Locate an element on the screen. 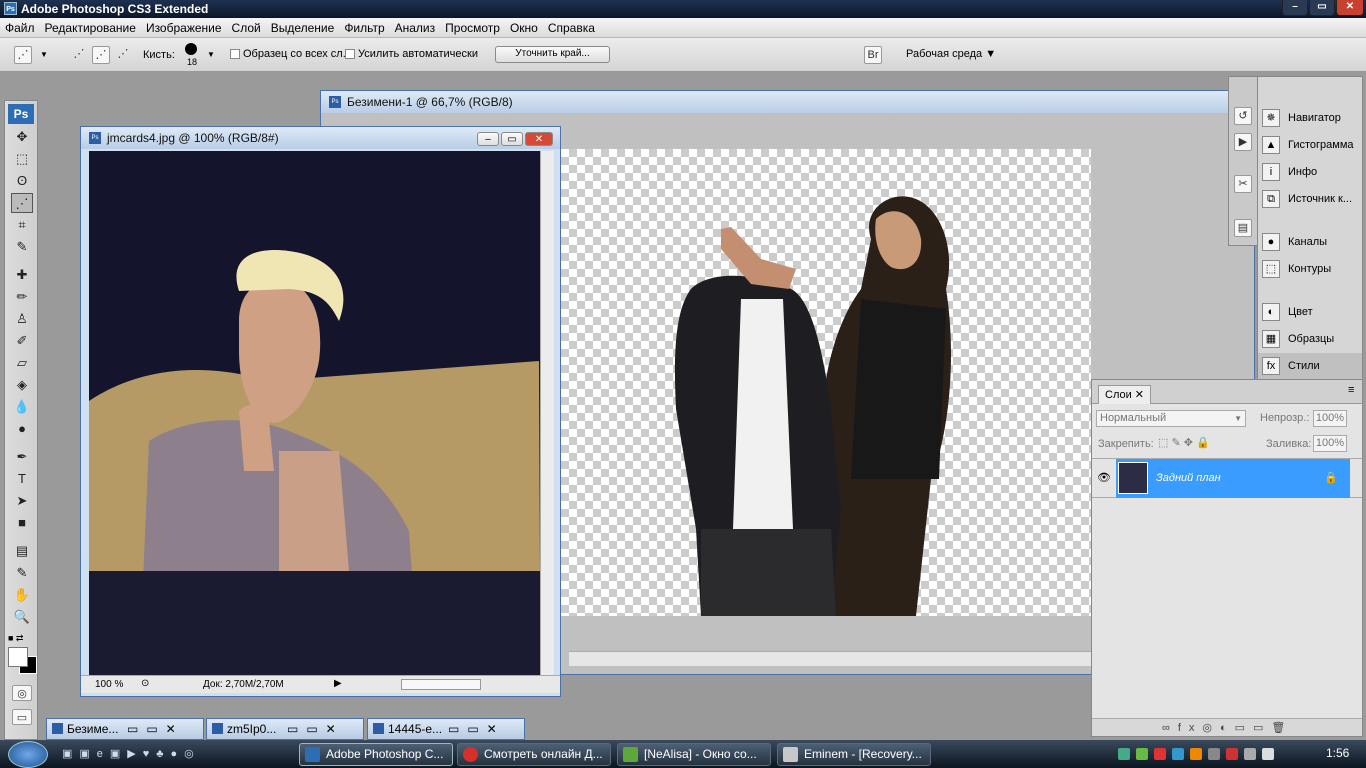 Image resolution: width=1366 pixels, height=768 pixels. menu-item-6: Анализ is located at coordinates (415, 27).